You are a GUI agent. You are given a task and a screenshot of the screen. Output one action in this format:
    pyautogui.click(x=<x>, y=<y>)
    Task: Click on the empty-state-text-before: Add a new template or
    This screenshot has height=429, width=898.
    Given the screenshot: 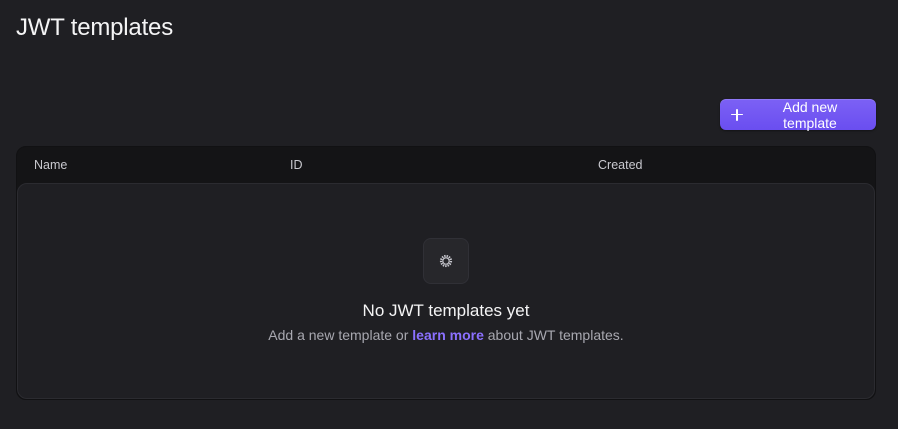 What is the action you would take?
    pyautogui.click(x=338, y=335)
    